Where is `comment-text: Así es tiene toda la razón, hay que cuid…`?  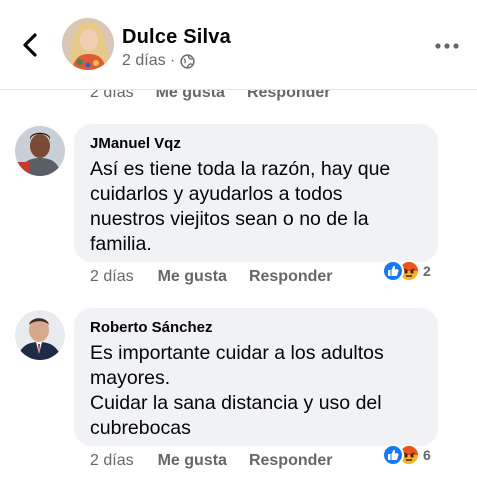
comment-text: Así es tiene toda la razón, hay que cuid… is located at coordinates (240, 206).